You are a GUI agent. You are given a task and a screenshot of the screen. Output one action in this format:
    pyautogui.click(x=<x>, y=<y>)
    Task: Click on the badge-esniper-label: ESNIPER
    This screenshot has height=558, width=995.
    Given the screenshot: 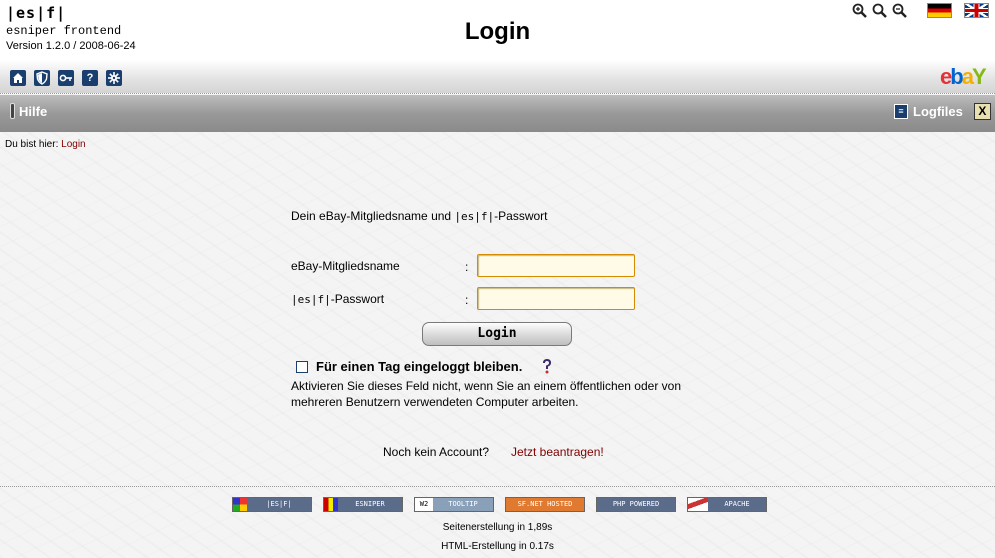 What is the action you would take?
    pyautogui.click(x=370, y=504)
    